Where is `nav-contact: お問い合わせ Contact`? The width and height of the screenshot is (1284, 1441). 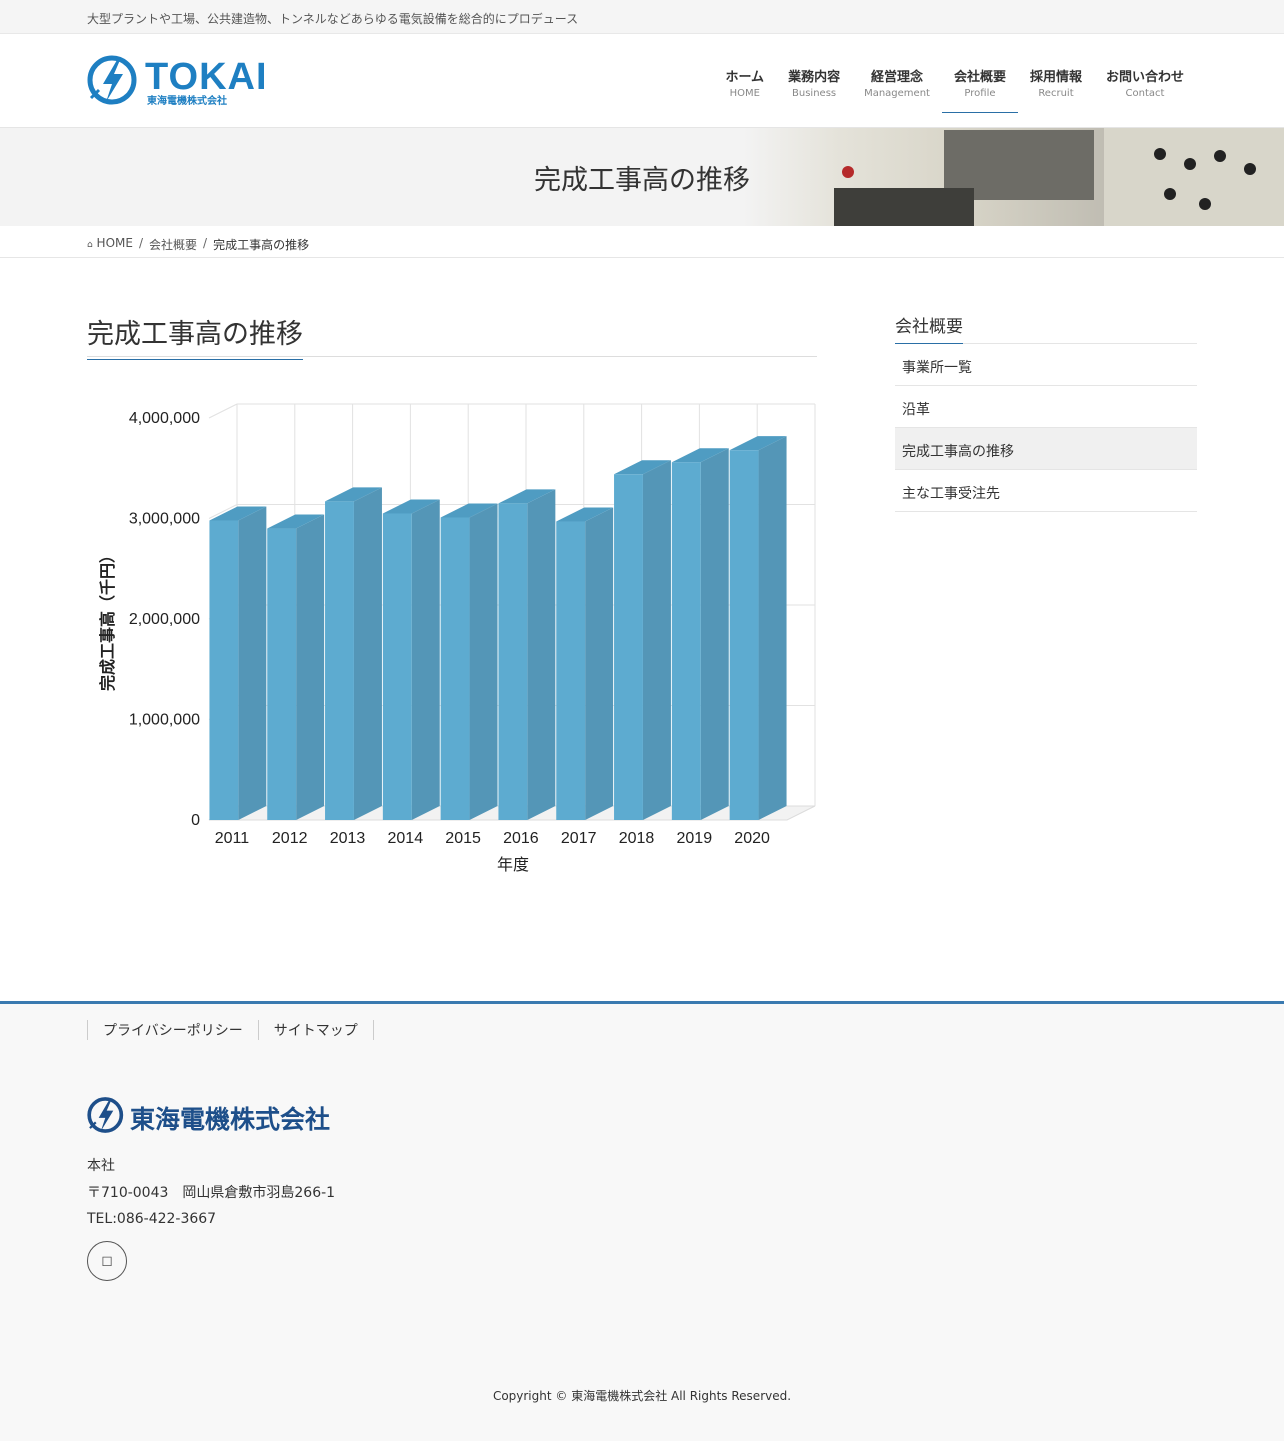
nav-contact: お問い合わせ Contact is located at coordinates (1145, 73).